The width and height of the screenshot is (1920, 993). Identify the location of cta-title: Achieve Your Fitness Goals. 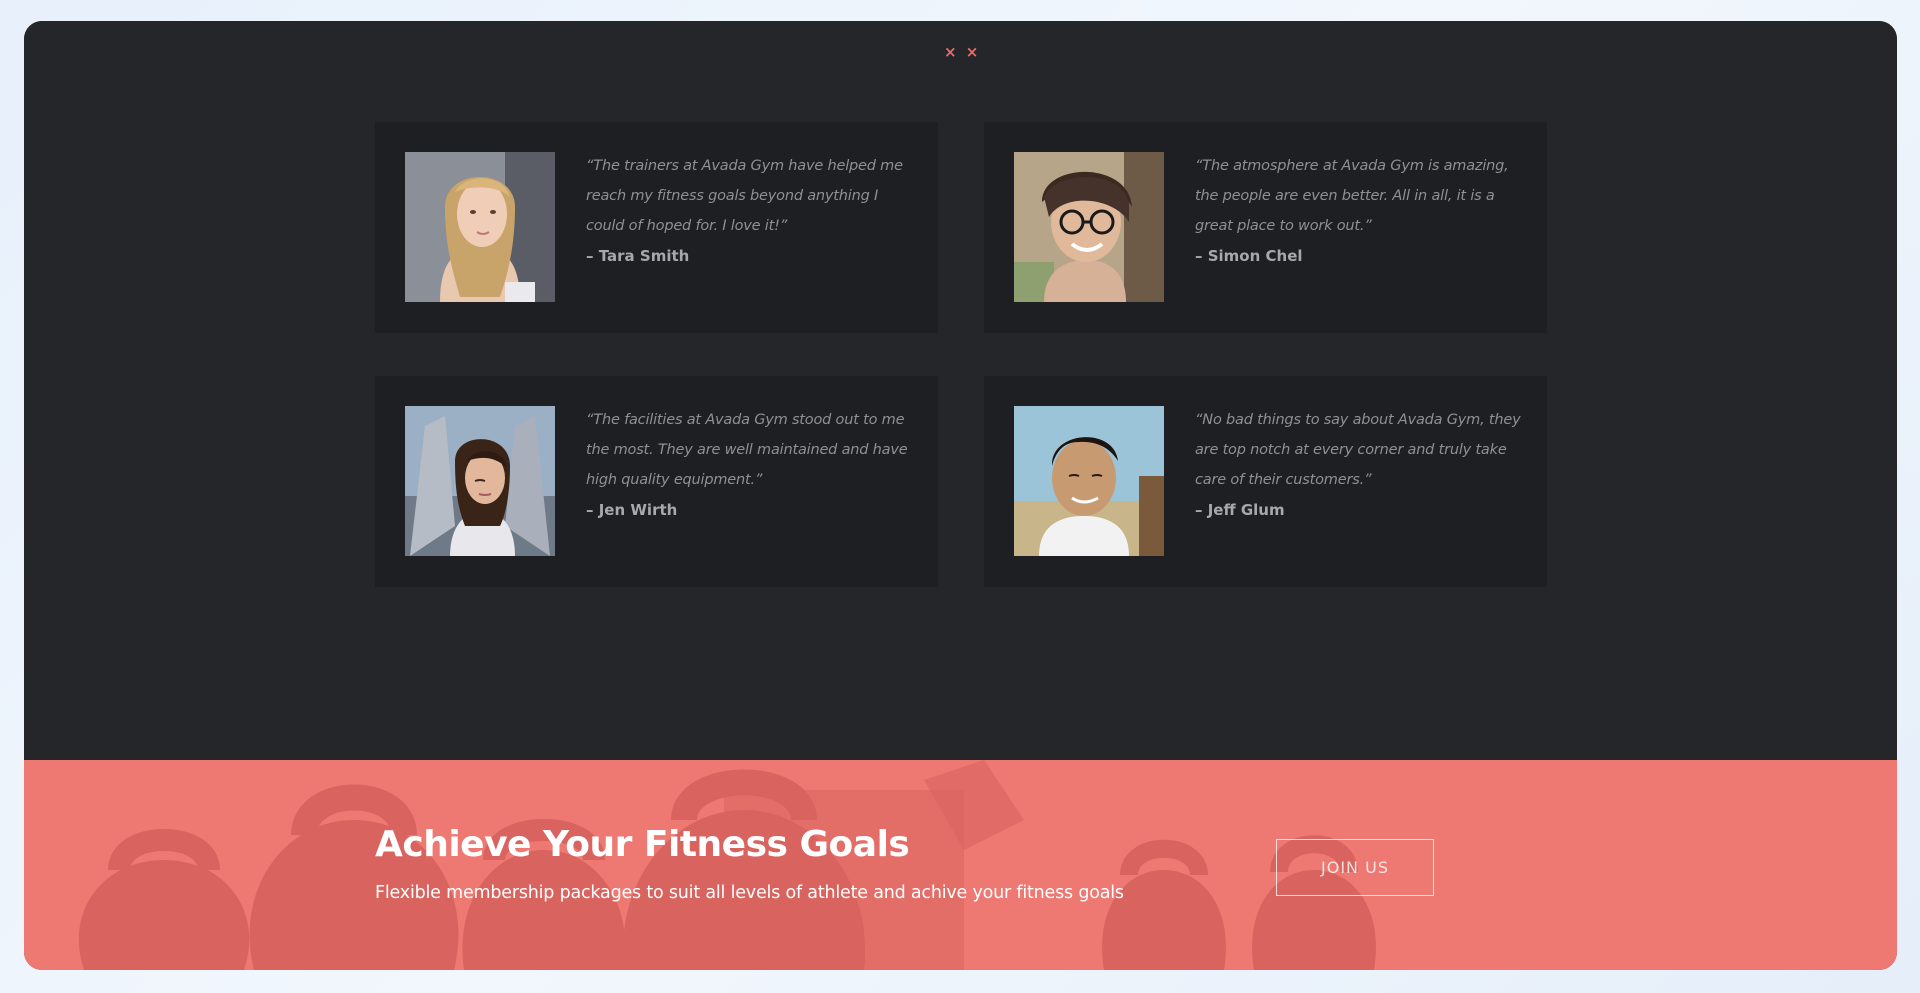
(642, 844).